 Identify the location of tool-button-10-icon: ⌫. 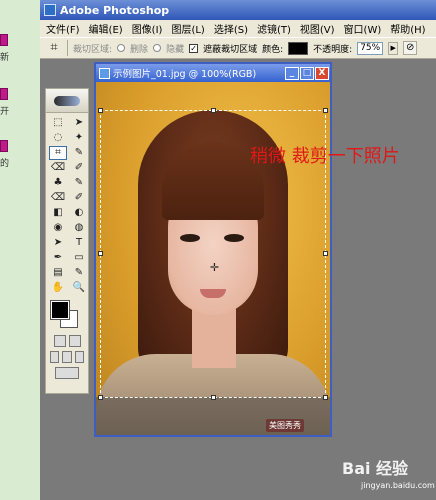
(58, 198).